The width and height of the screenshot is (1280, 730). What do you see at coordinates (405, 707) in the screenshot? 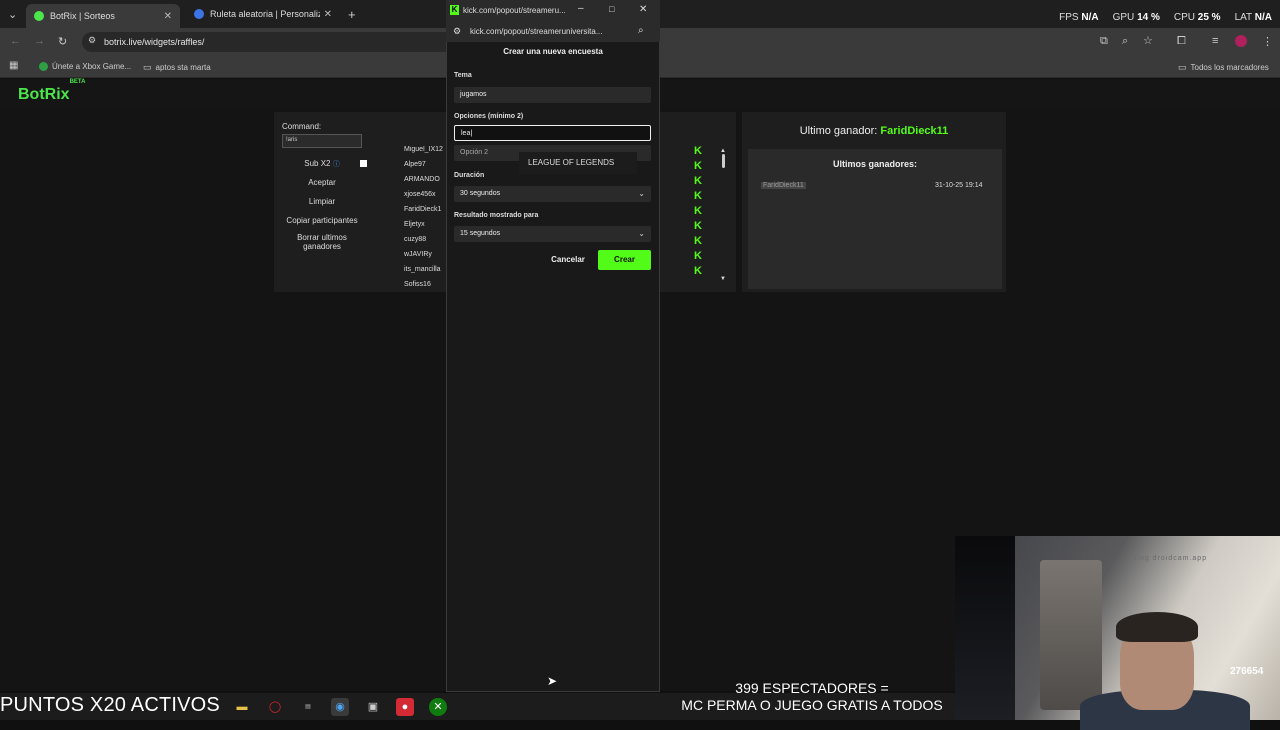
I see `recording-app-icon: ●` at bounding box center [405, 707].